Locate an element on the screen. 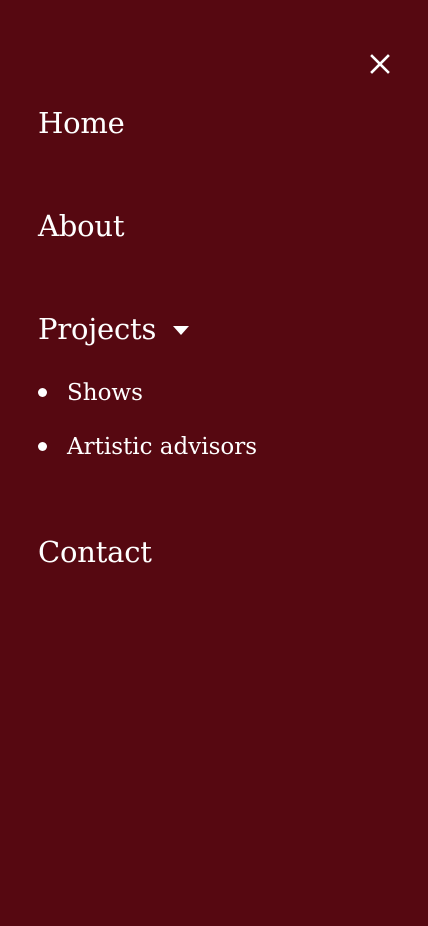  caret-down-icon is located at coordinates (181, 330).